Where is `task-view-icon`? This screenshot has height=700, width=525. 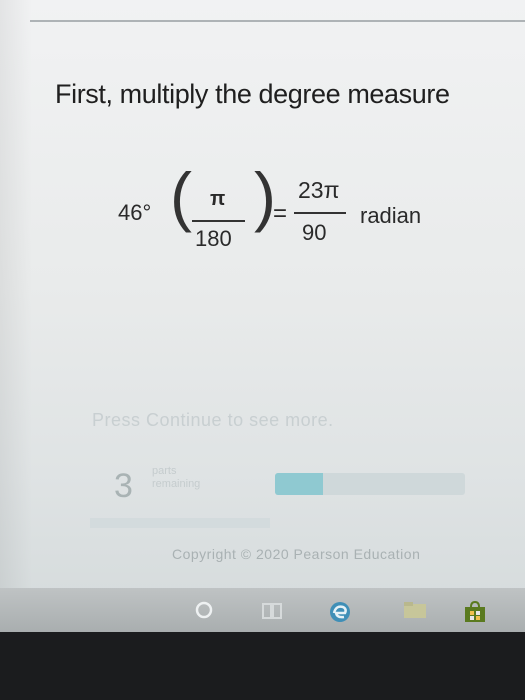 task-view-icon is located at coordinates (272, 611).